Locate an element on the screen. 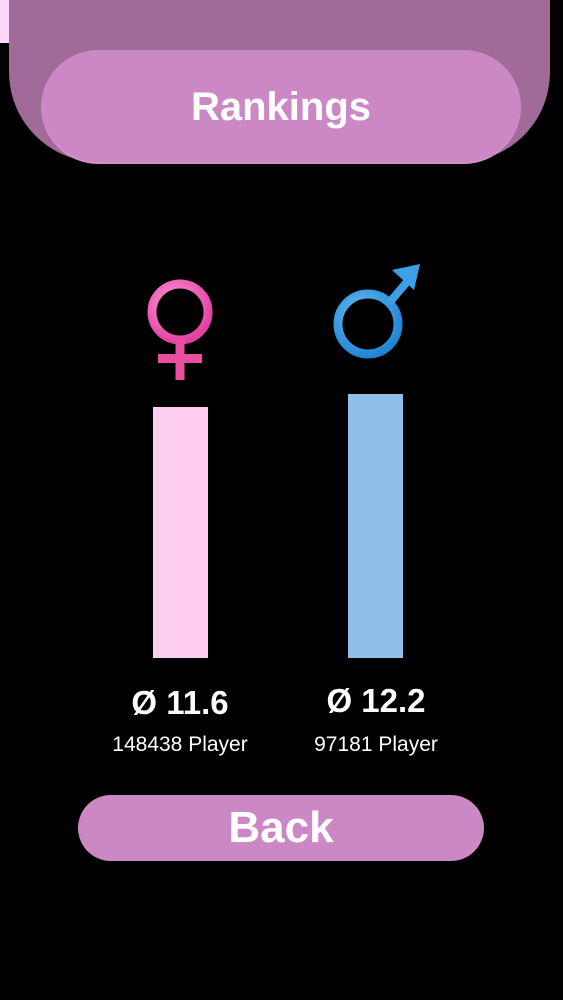 Image resolution: width=563 pixels, height=1000 pixels. female-player-count: 148438 Player is located at coordinates (180, 744).